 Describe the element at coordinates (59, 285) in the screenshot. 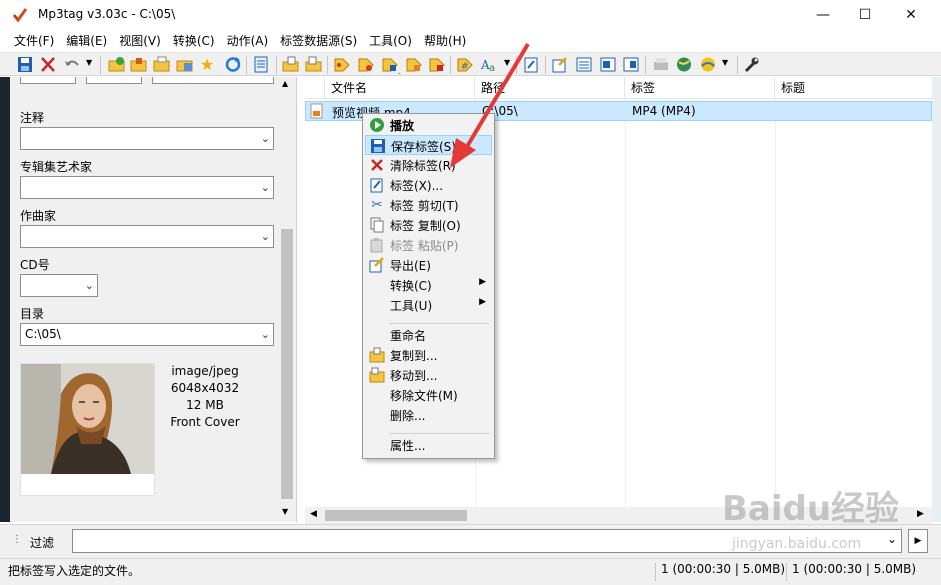

I see `disc-number-field: ⌄` at that location.